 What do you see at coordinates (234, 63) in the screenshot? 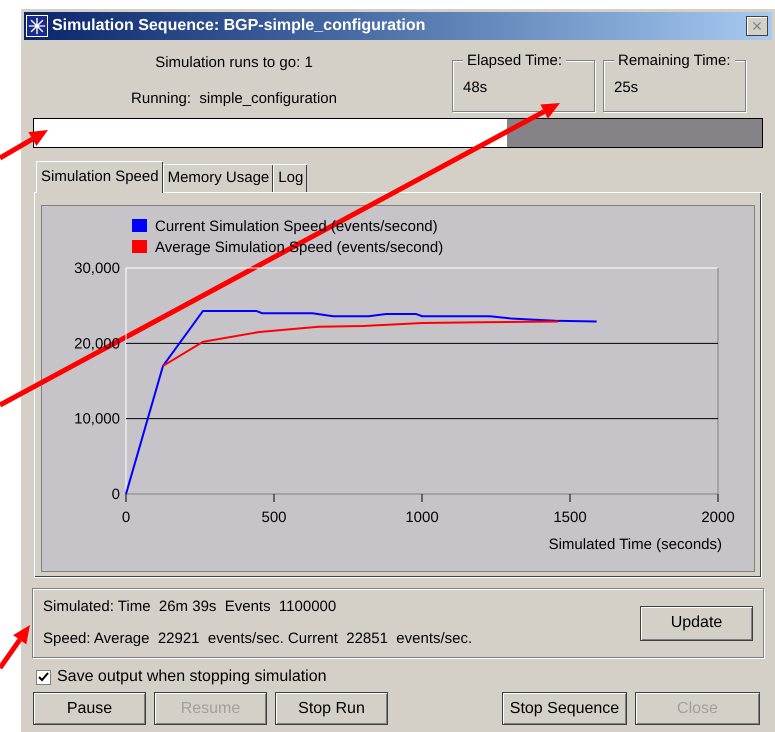
I see `runs-to-go-text: Simulation runs to go: 1` at bounding box center [234, 63].